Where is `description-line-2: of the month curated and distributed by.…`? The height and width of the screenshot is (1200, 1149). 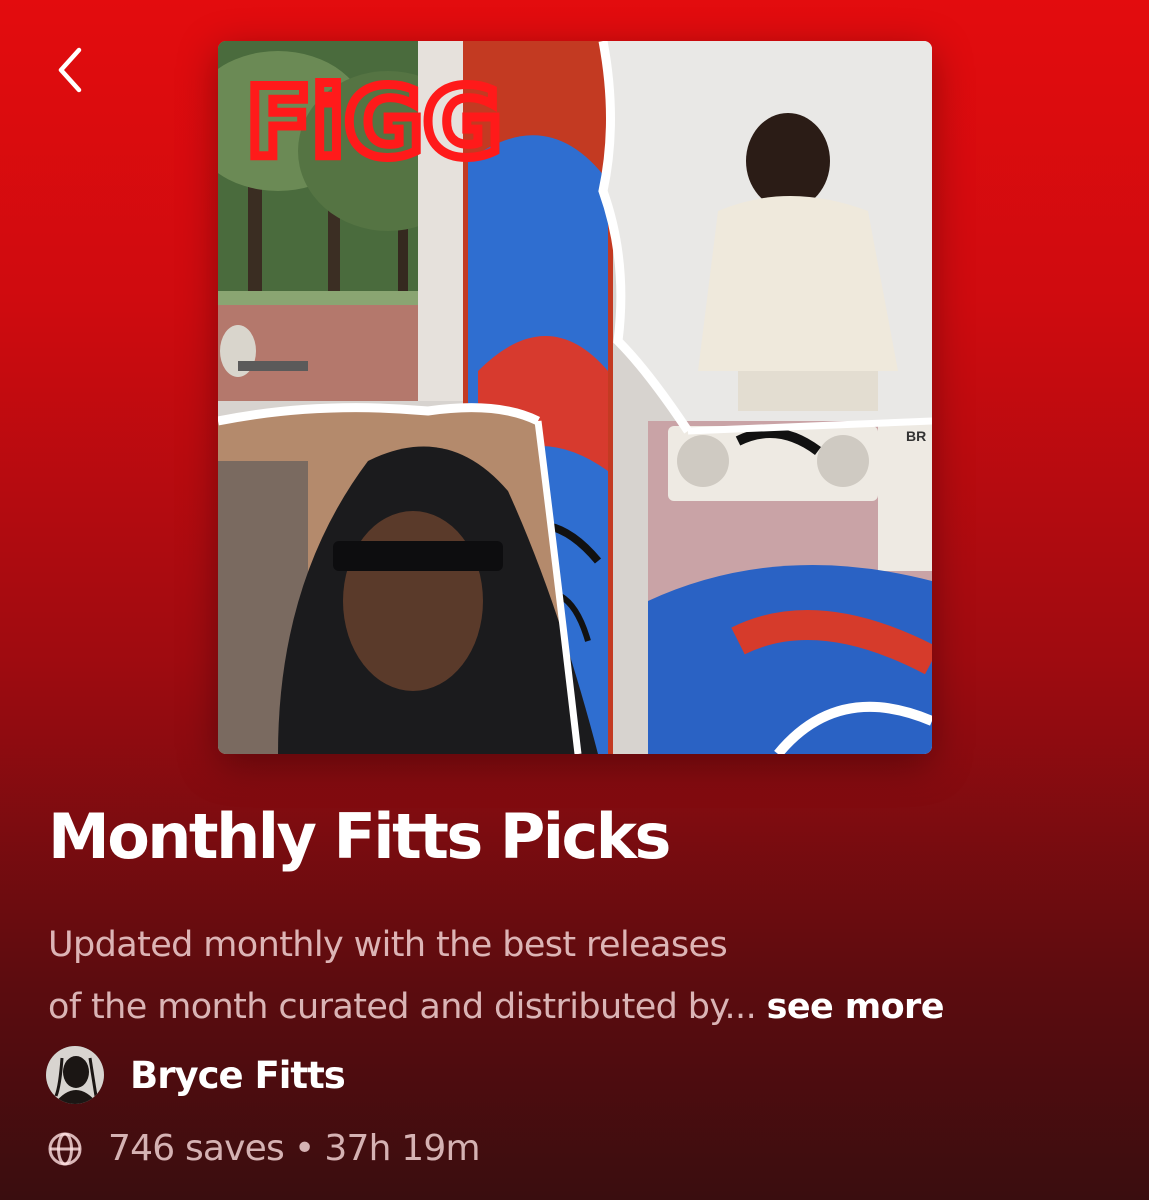 description-line-2: of the month curated and distributed by.… is located at coordinates (583, 1007).